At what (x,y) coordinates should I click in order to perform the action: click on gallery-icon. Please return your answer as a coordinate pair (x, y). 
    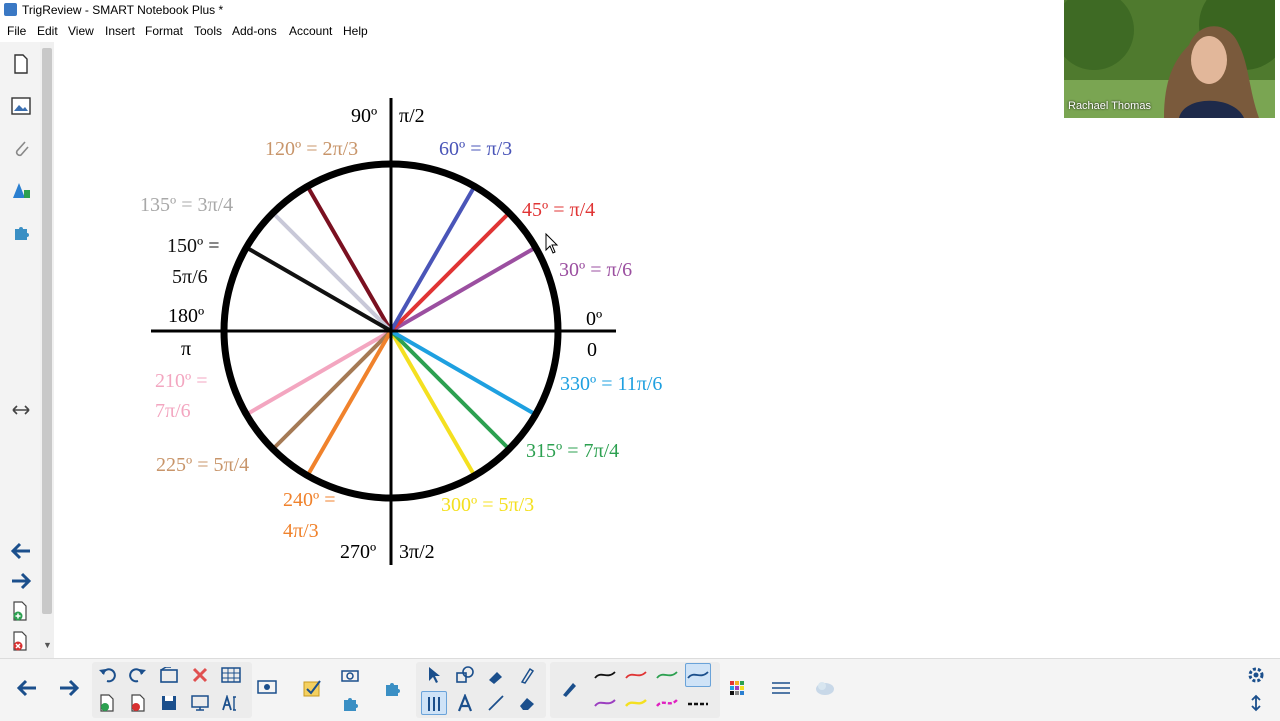
    Looking at the image, I should click on (21, 106).